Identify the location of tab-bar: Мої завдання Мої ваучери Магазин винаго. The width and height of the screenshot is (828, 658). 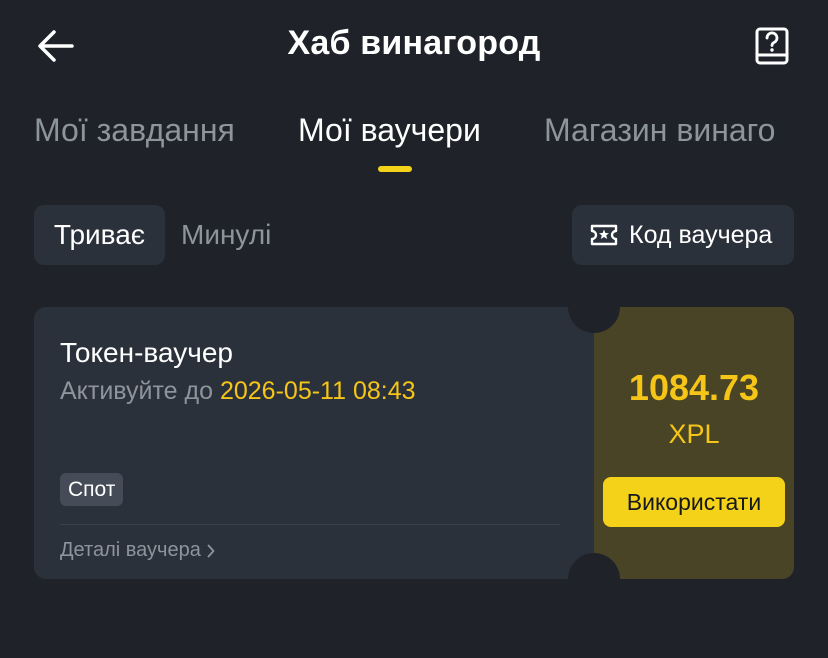
(414, 143).